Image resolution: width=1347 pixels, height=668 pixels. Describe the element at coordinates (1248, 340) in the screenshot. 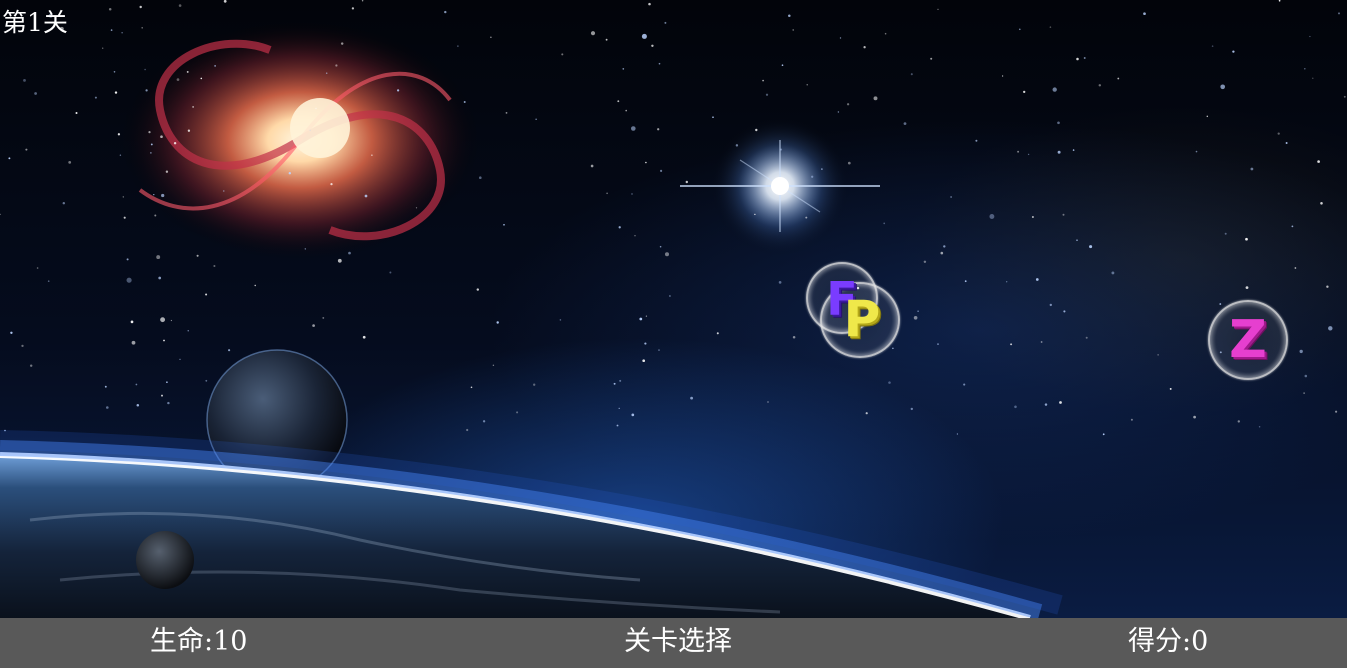

I see `bubble-letter-z: Z` at that location.